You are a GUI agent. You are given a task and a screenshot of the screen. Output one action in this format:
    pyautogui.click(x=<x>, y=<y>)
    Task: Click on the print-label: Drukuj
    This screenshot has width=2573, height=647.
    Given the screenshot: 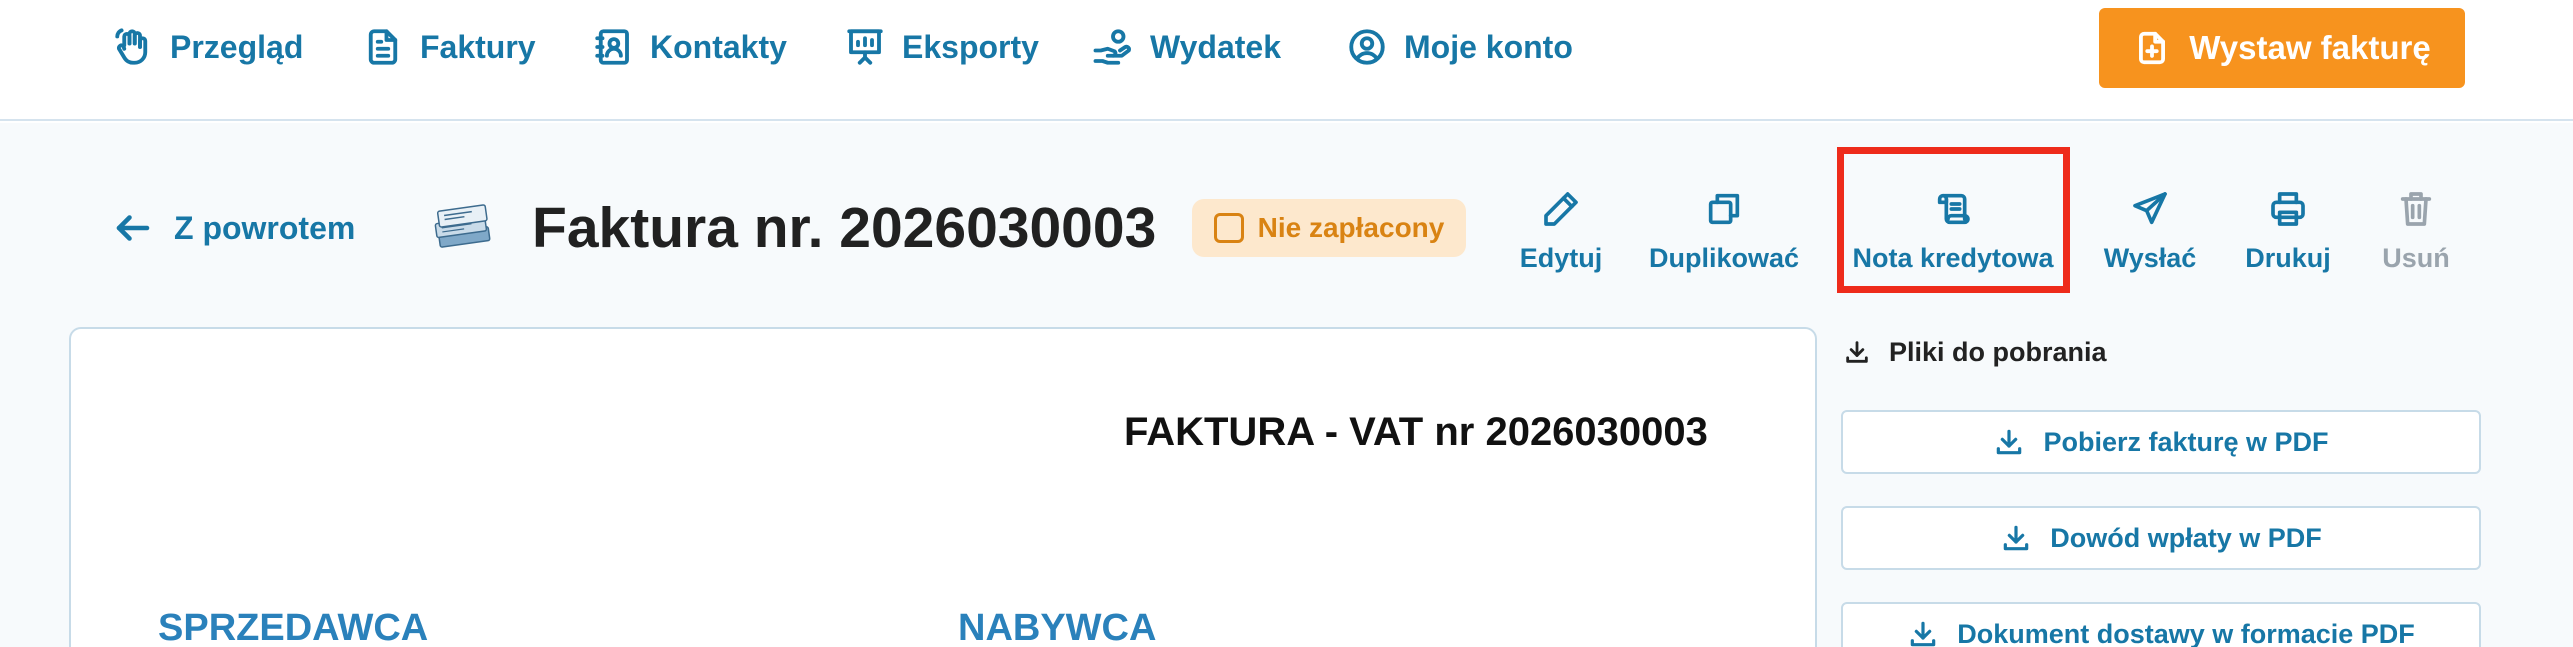 What is the action you would take?
    pyautogui.click(x=2288, y=257)
    